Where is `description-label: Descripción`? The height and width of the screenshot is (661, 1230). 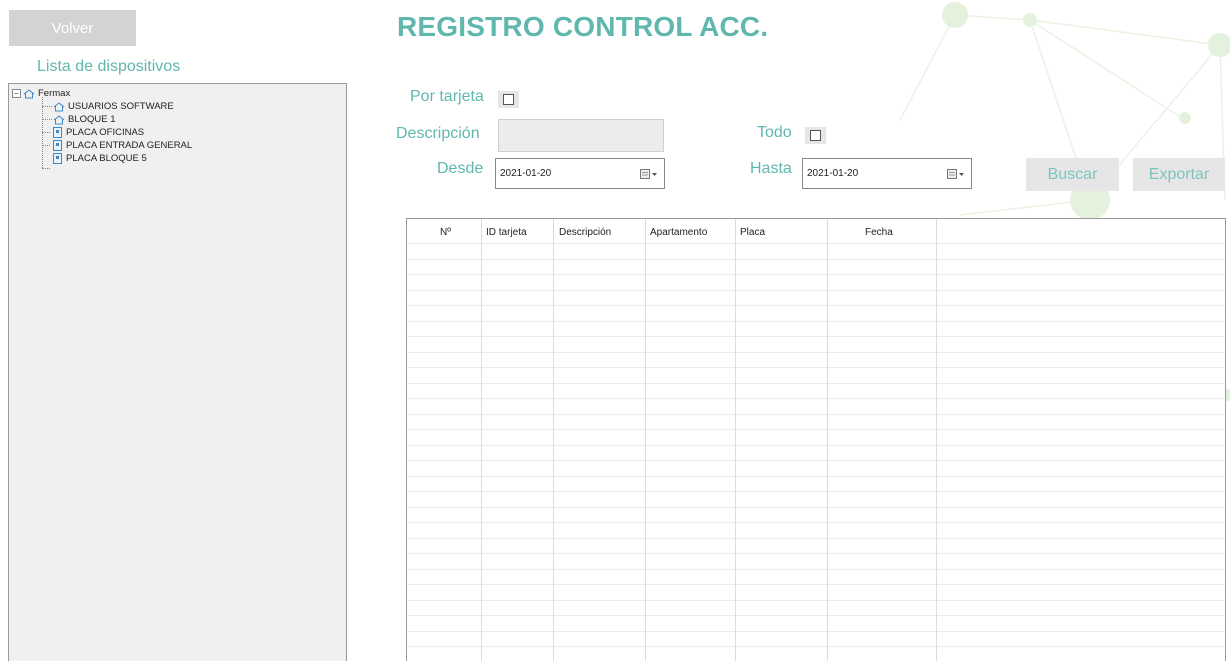
description-label: Descripción is located at coordinates (438, 133).